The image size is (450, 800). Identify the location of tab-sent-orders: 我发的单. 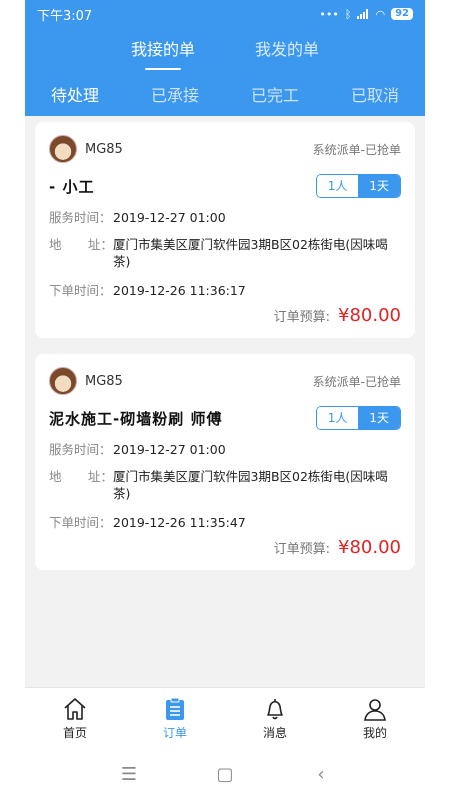
(287, 50).